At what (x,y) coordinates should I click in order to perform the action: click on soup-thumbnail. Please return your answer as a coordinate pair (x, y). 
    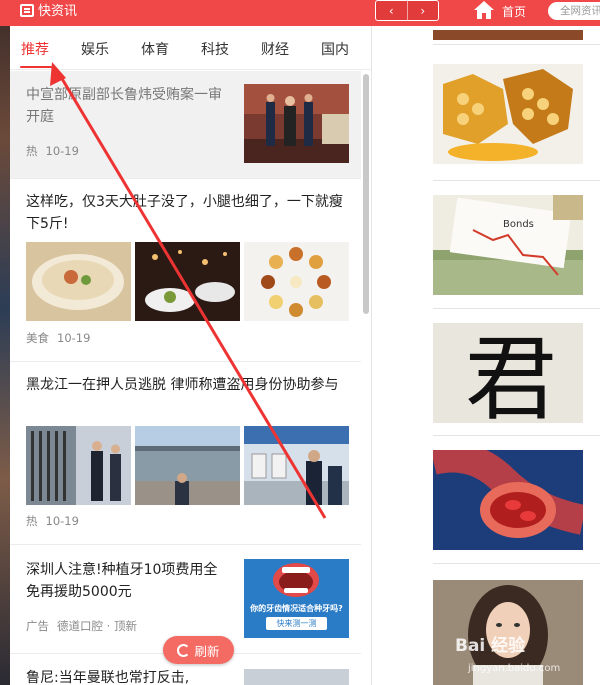
    Looking at the image, I should click on (78, 281).